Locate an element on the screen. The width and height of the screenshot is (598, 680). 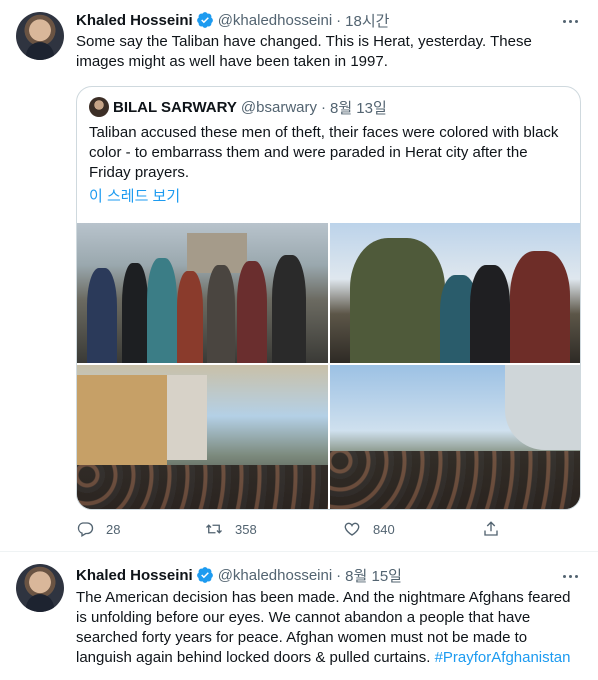
like-button: 840 is located at coordinates (369, 529).